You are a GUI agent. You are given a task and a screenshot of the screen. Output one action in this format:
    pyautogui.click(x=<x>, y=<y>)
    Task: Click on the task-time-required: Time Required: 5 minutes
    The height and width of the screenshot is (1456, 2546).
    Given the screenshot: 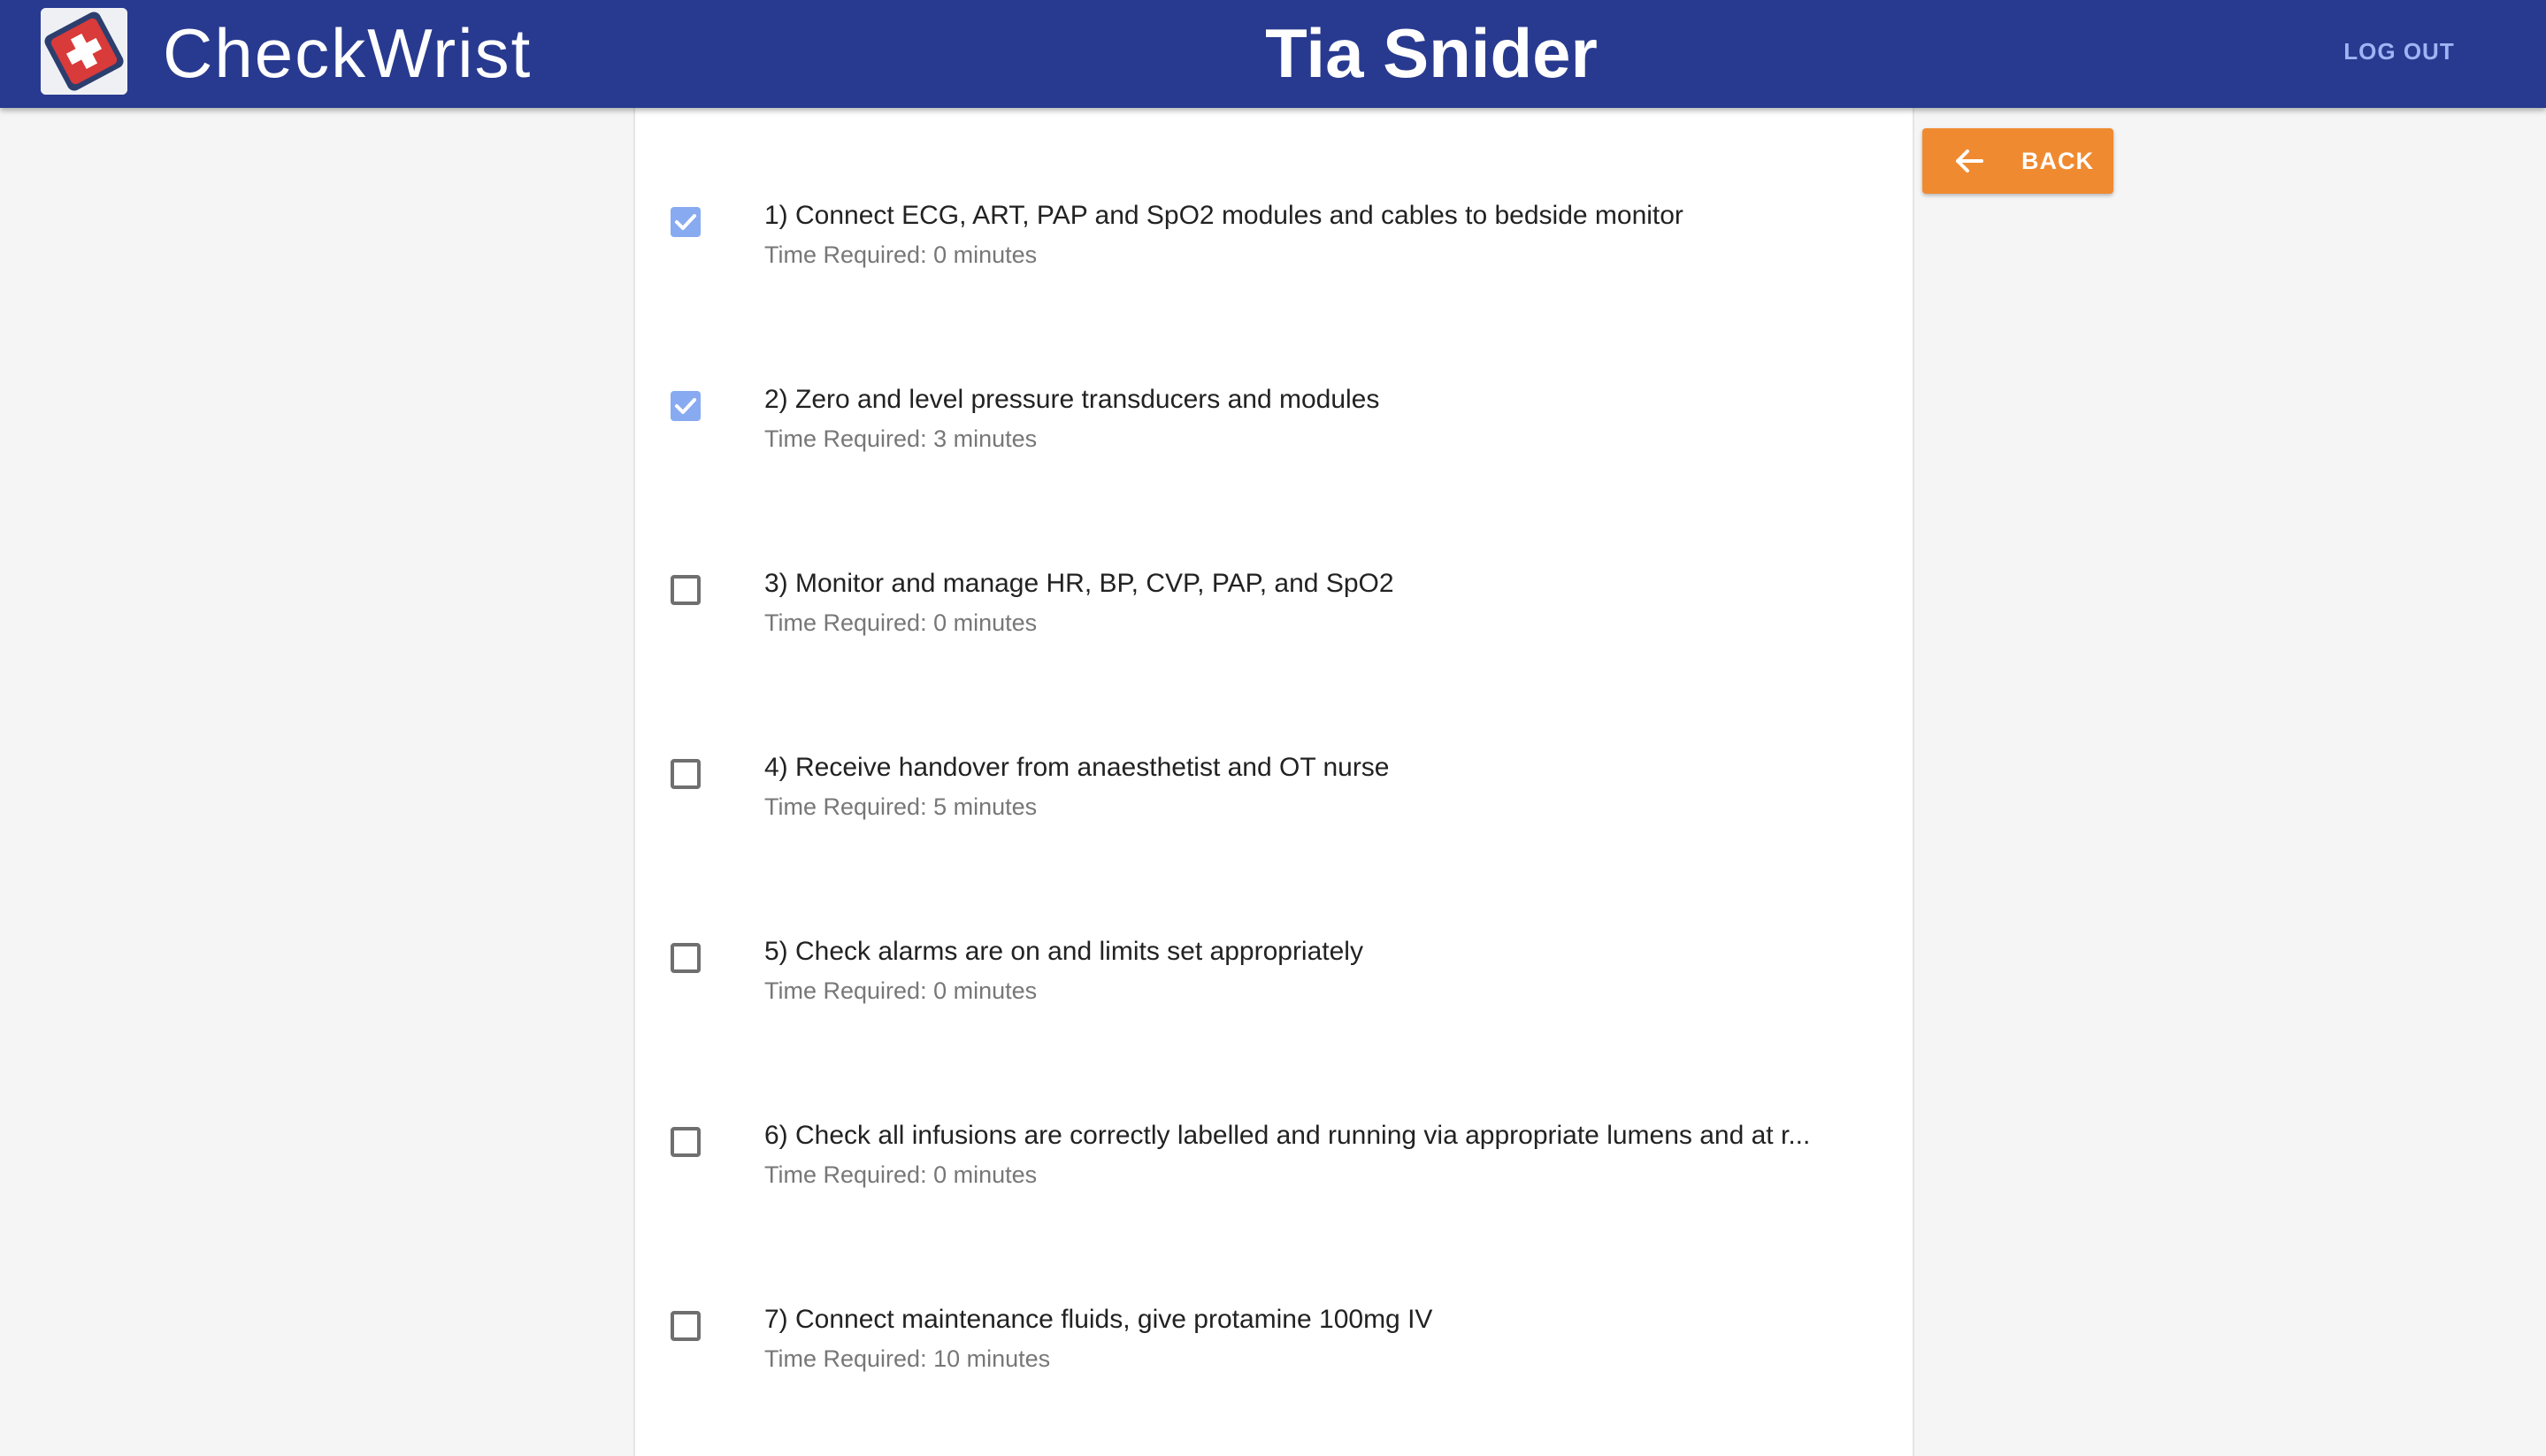 What is the action you would take?
    pyautogui.click(x=901, y=806)
    